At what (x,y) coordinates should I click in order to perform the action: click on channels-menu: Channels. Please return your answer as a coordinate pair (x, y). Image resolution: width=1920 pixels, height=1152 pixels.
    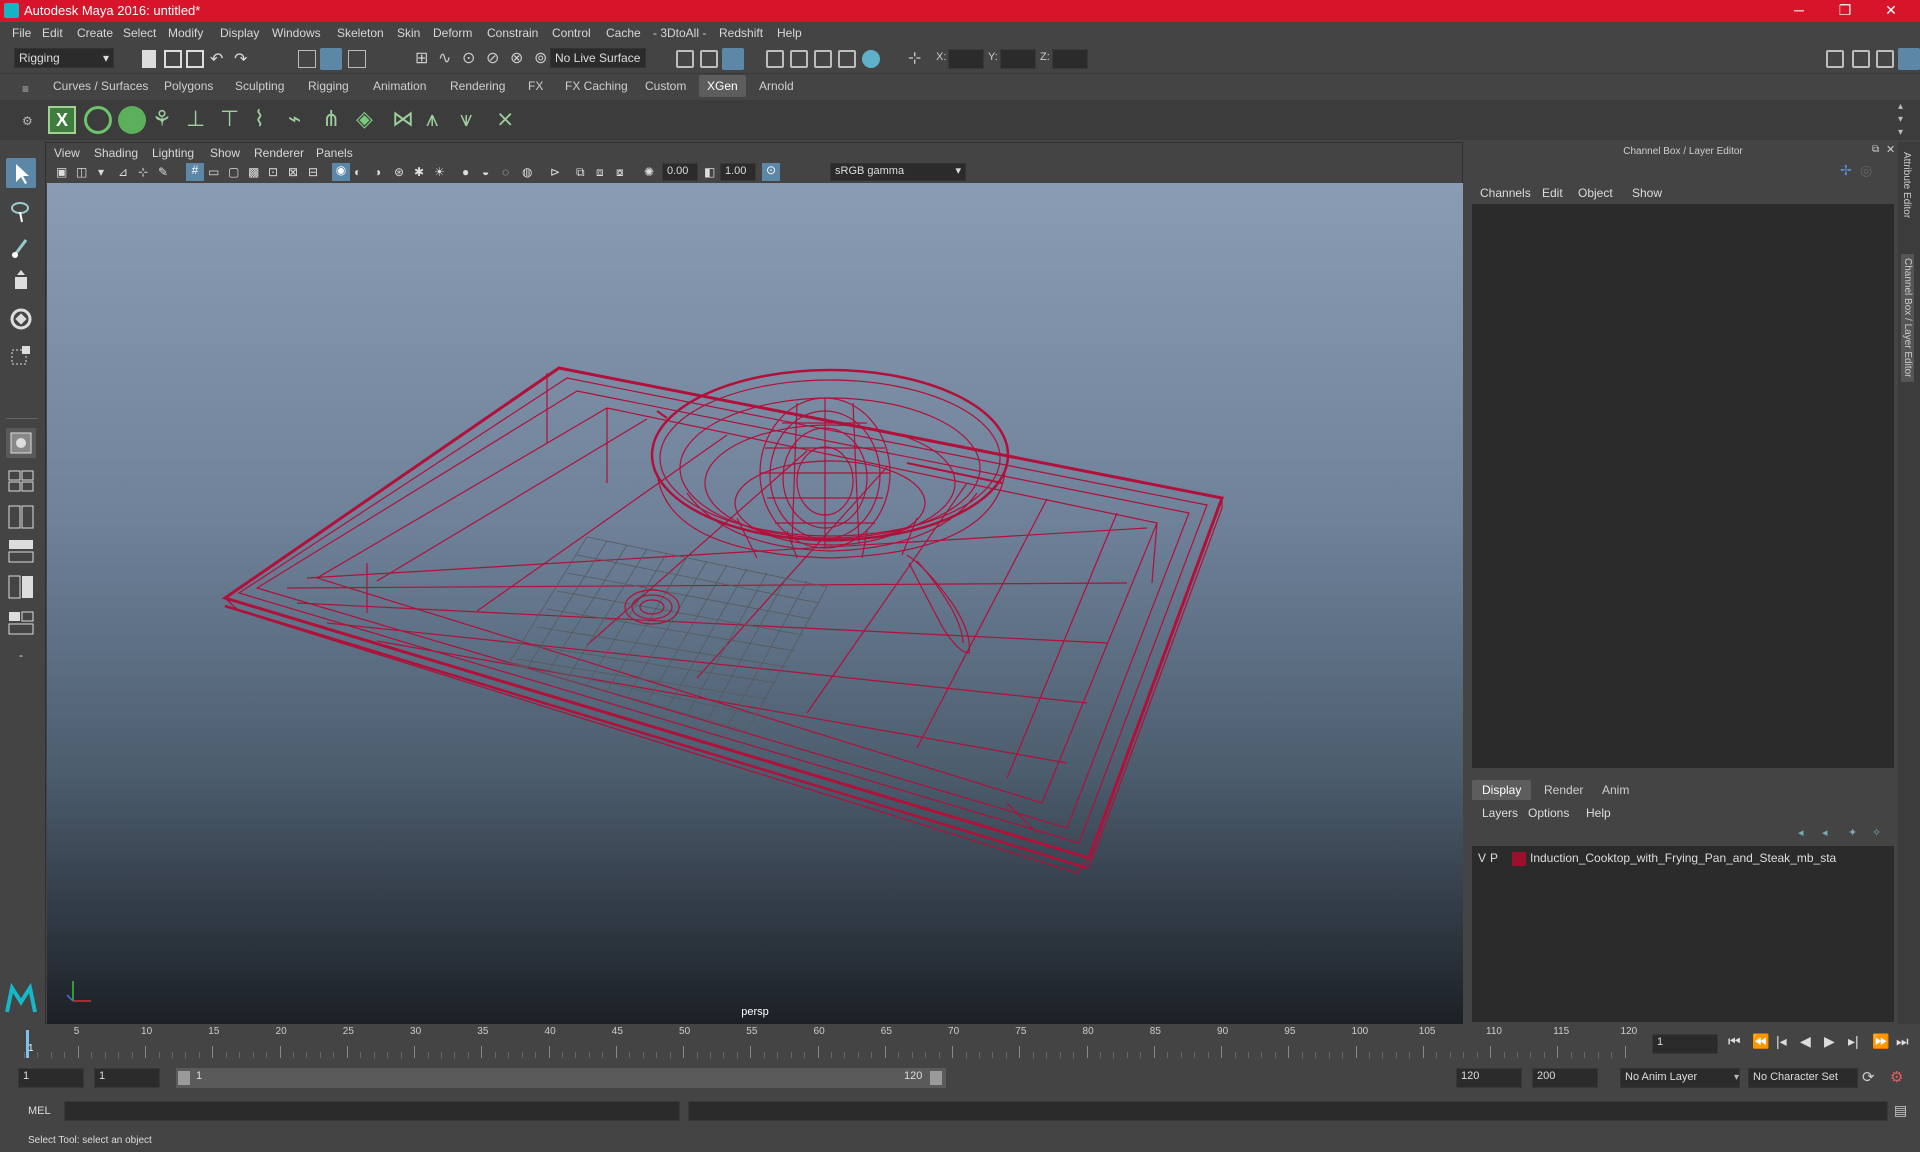
    Looking at the image, I should click on (1505, 193).